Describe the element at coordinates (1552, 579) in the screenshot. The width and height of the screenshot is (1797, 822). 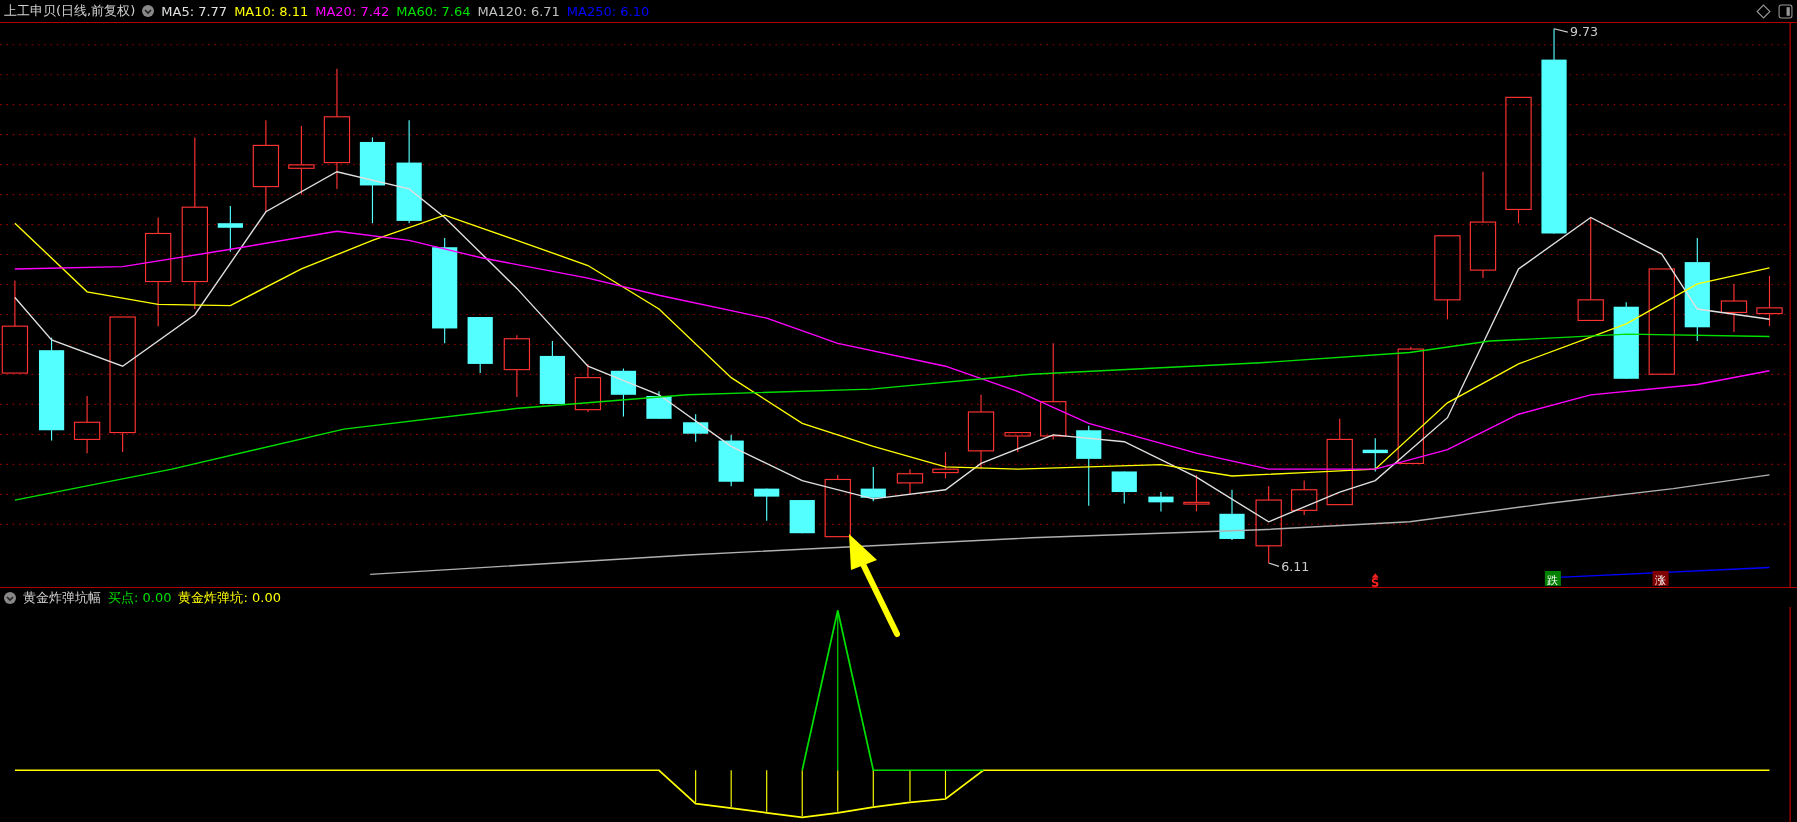
I see `fall-signal-badge: 跌` at that location.